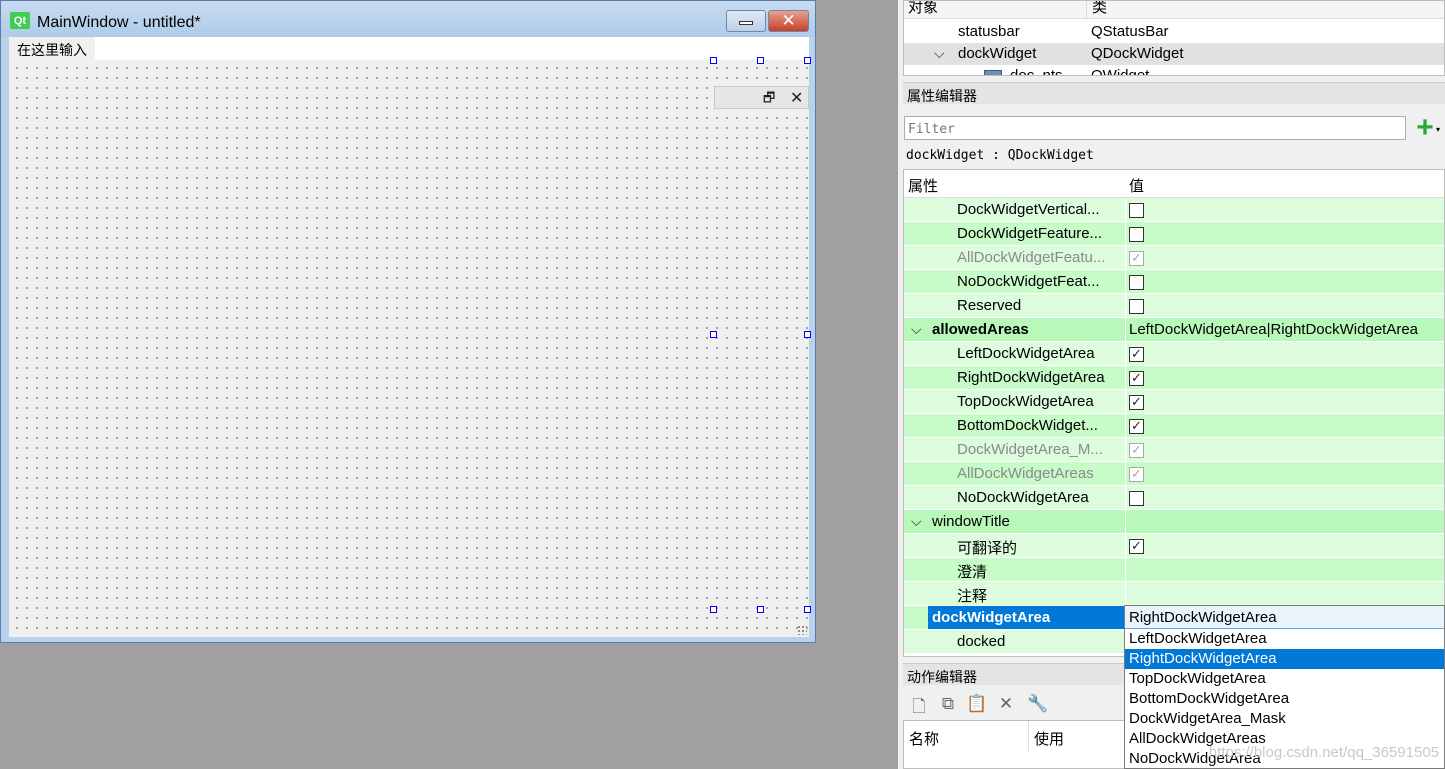  What do you see at coordinates (1174, 258) in the screenshot?
I see `property-row: AllDockWidgetFeatu... ✓` at bounding box center [1174, 258].